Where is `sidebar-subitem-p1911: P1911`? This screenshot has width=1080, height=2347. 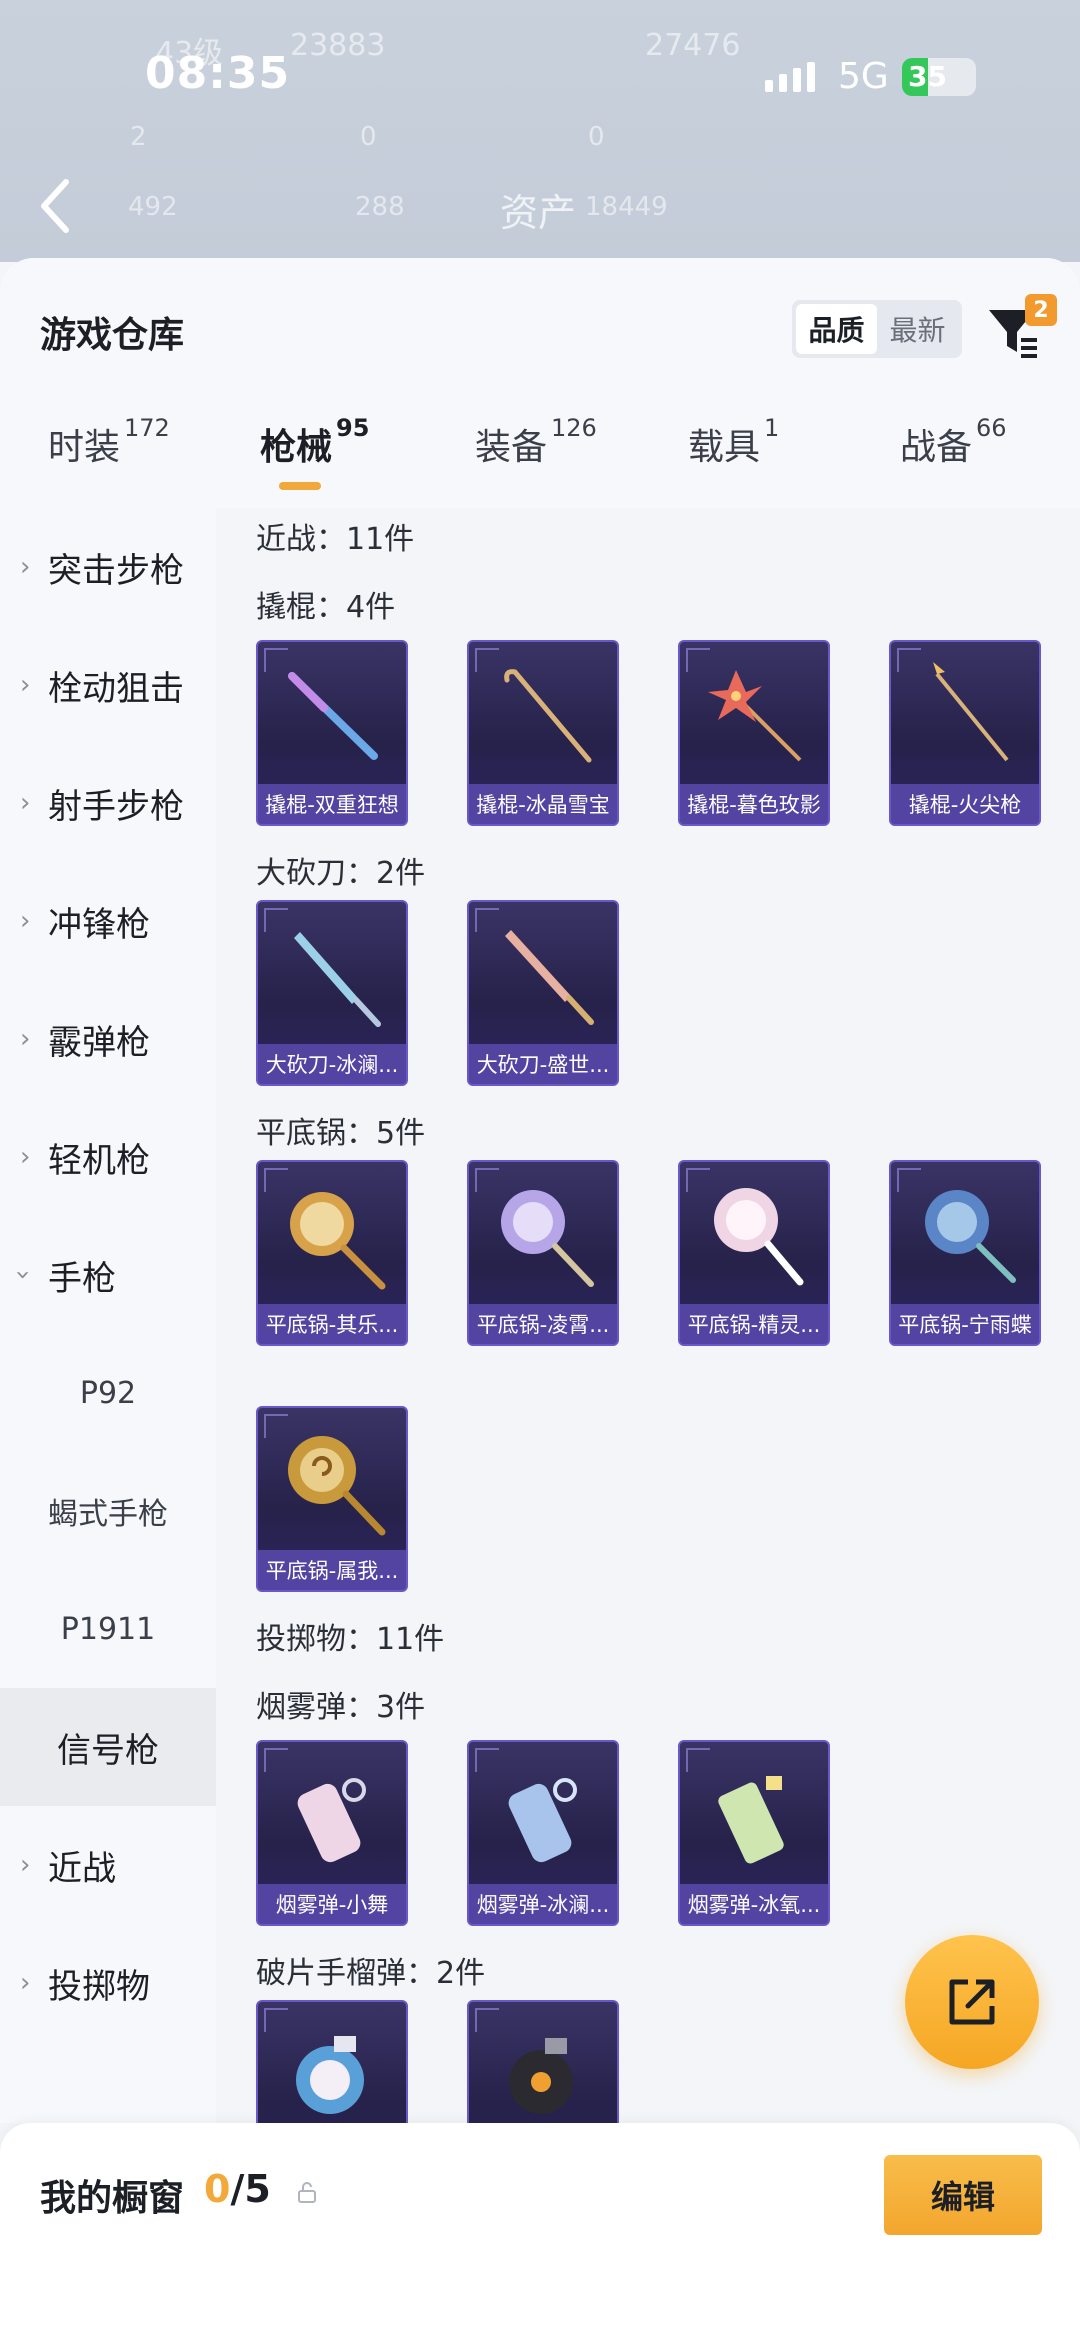 sidebar-subitem-p1911: P1911 is located at coordinates (108, 1629).